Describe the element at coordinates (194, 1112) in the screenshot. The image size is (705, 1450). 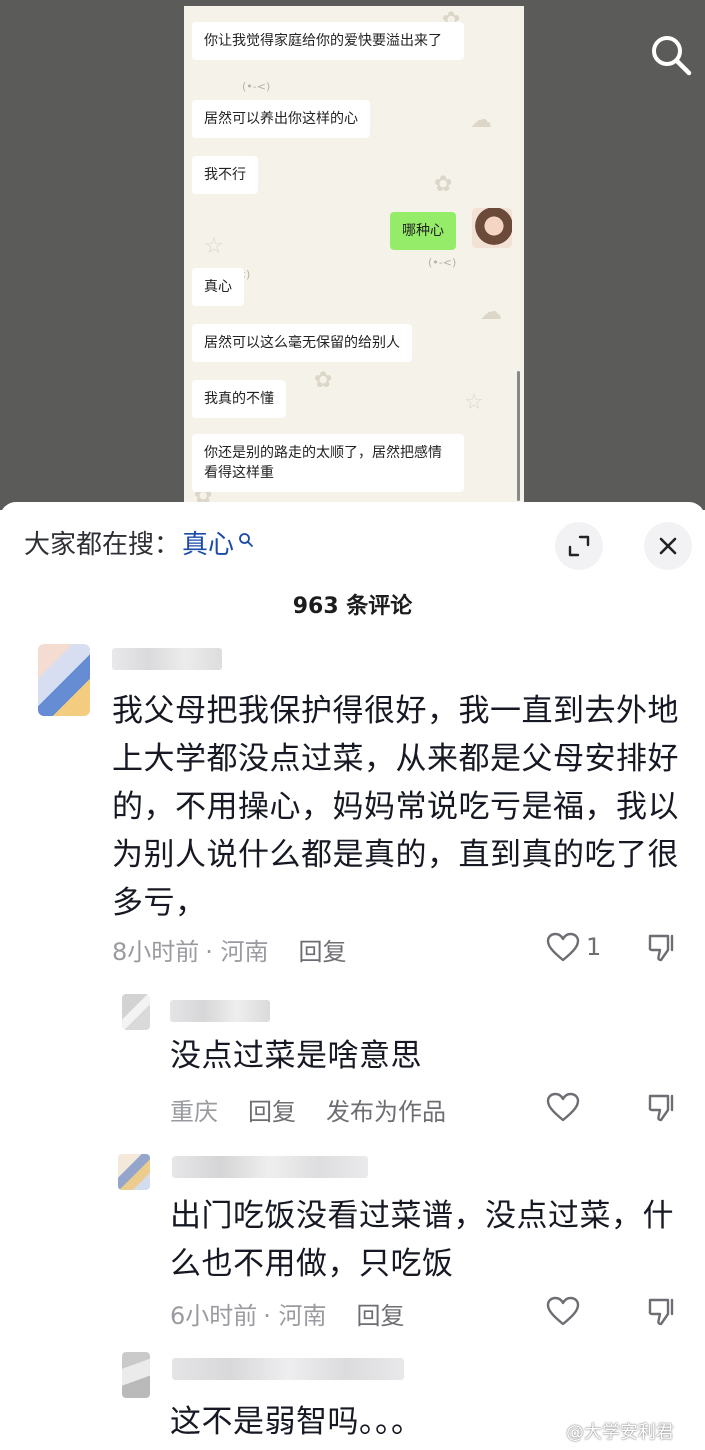
I see `comment-location: 重庆` at that location.